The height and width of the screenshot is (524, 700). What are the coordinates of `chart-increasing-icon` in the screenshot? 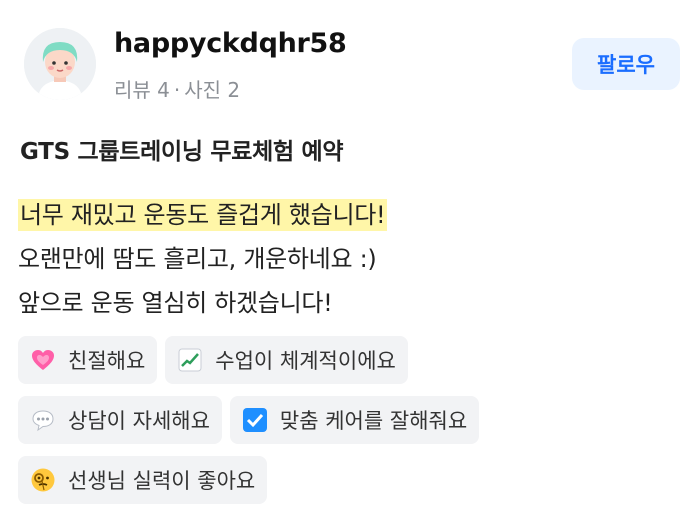 It's located at (190, 360).